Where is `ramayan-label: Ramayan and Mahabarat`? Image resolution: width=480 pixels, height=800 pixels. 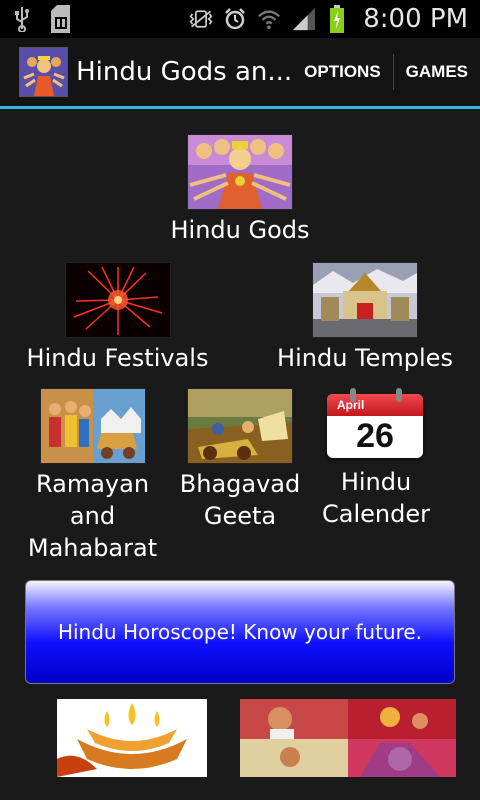 ramayan-label: Ramayan and Mahabarat is located at coordinates (92, 516).